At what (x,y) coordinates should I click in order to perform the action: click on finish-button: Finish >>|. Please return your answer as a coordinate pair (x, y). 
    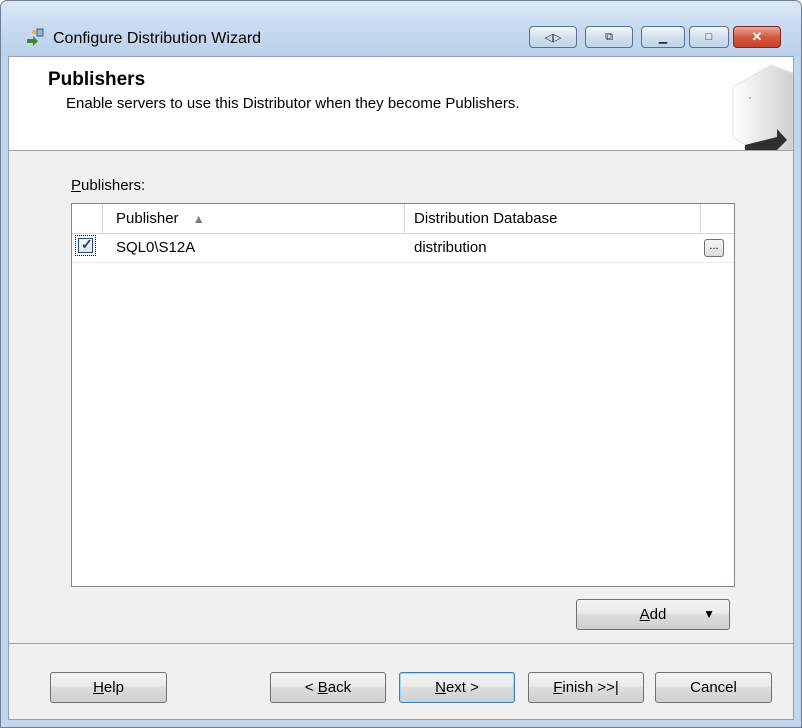
    Looking at the image, I should click on (586, 687).